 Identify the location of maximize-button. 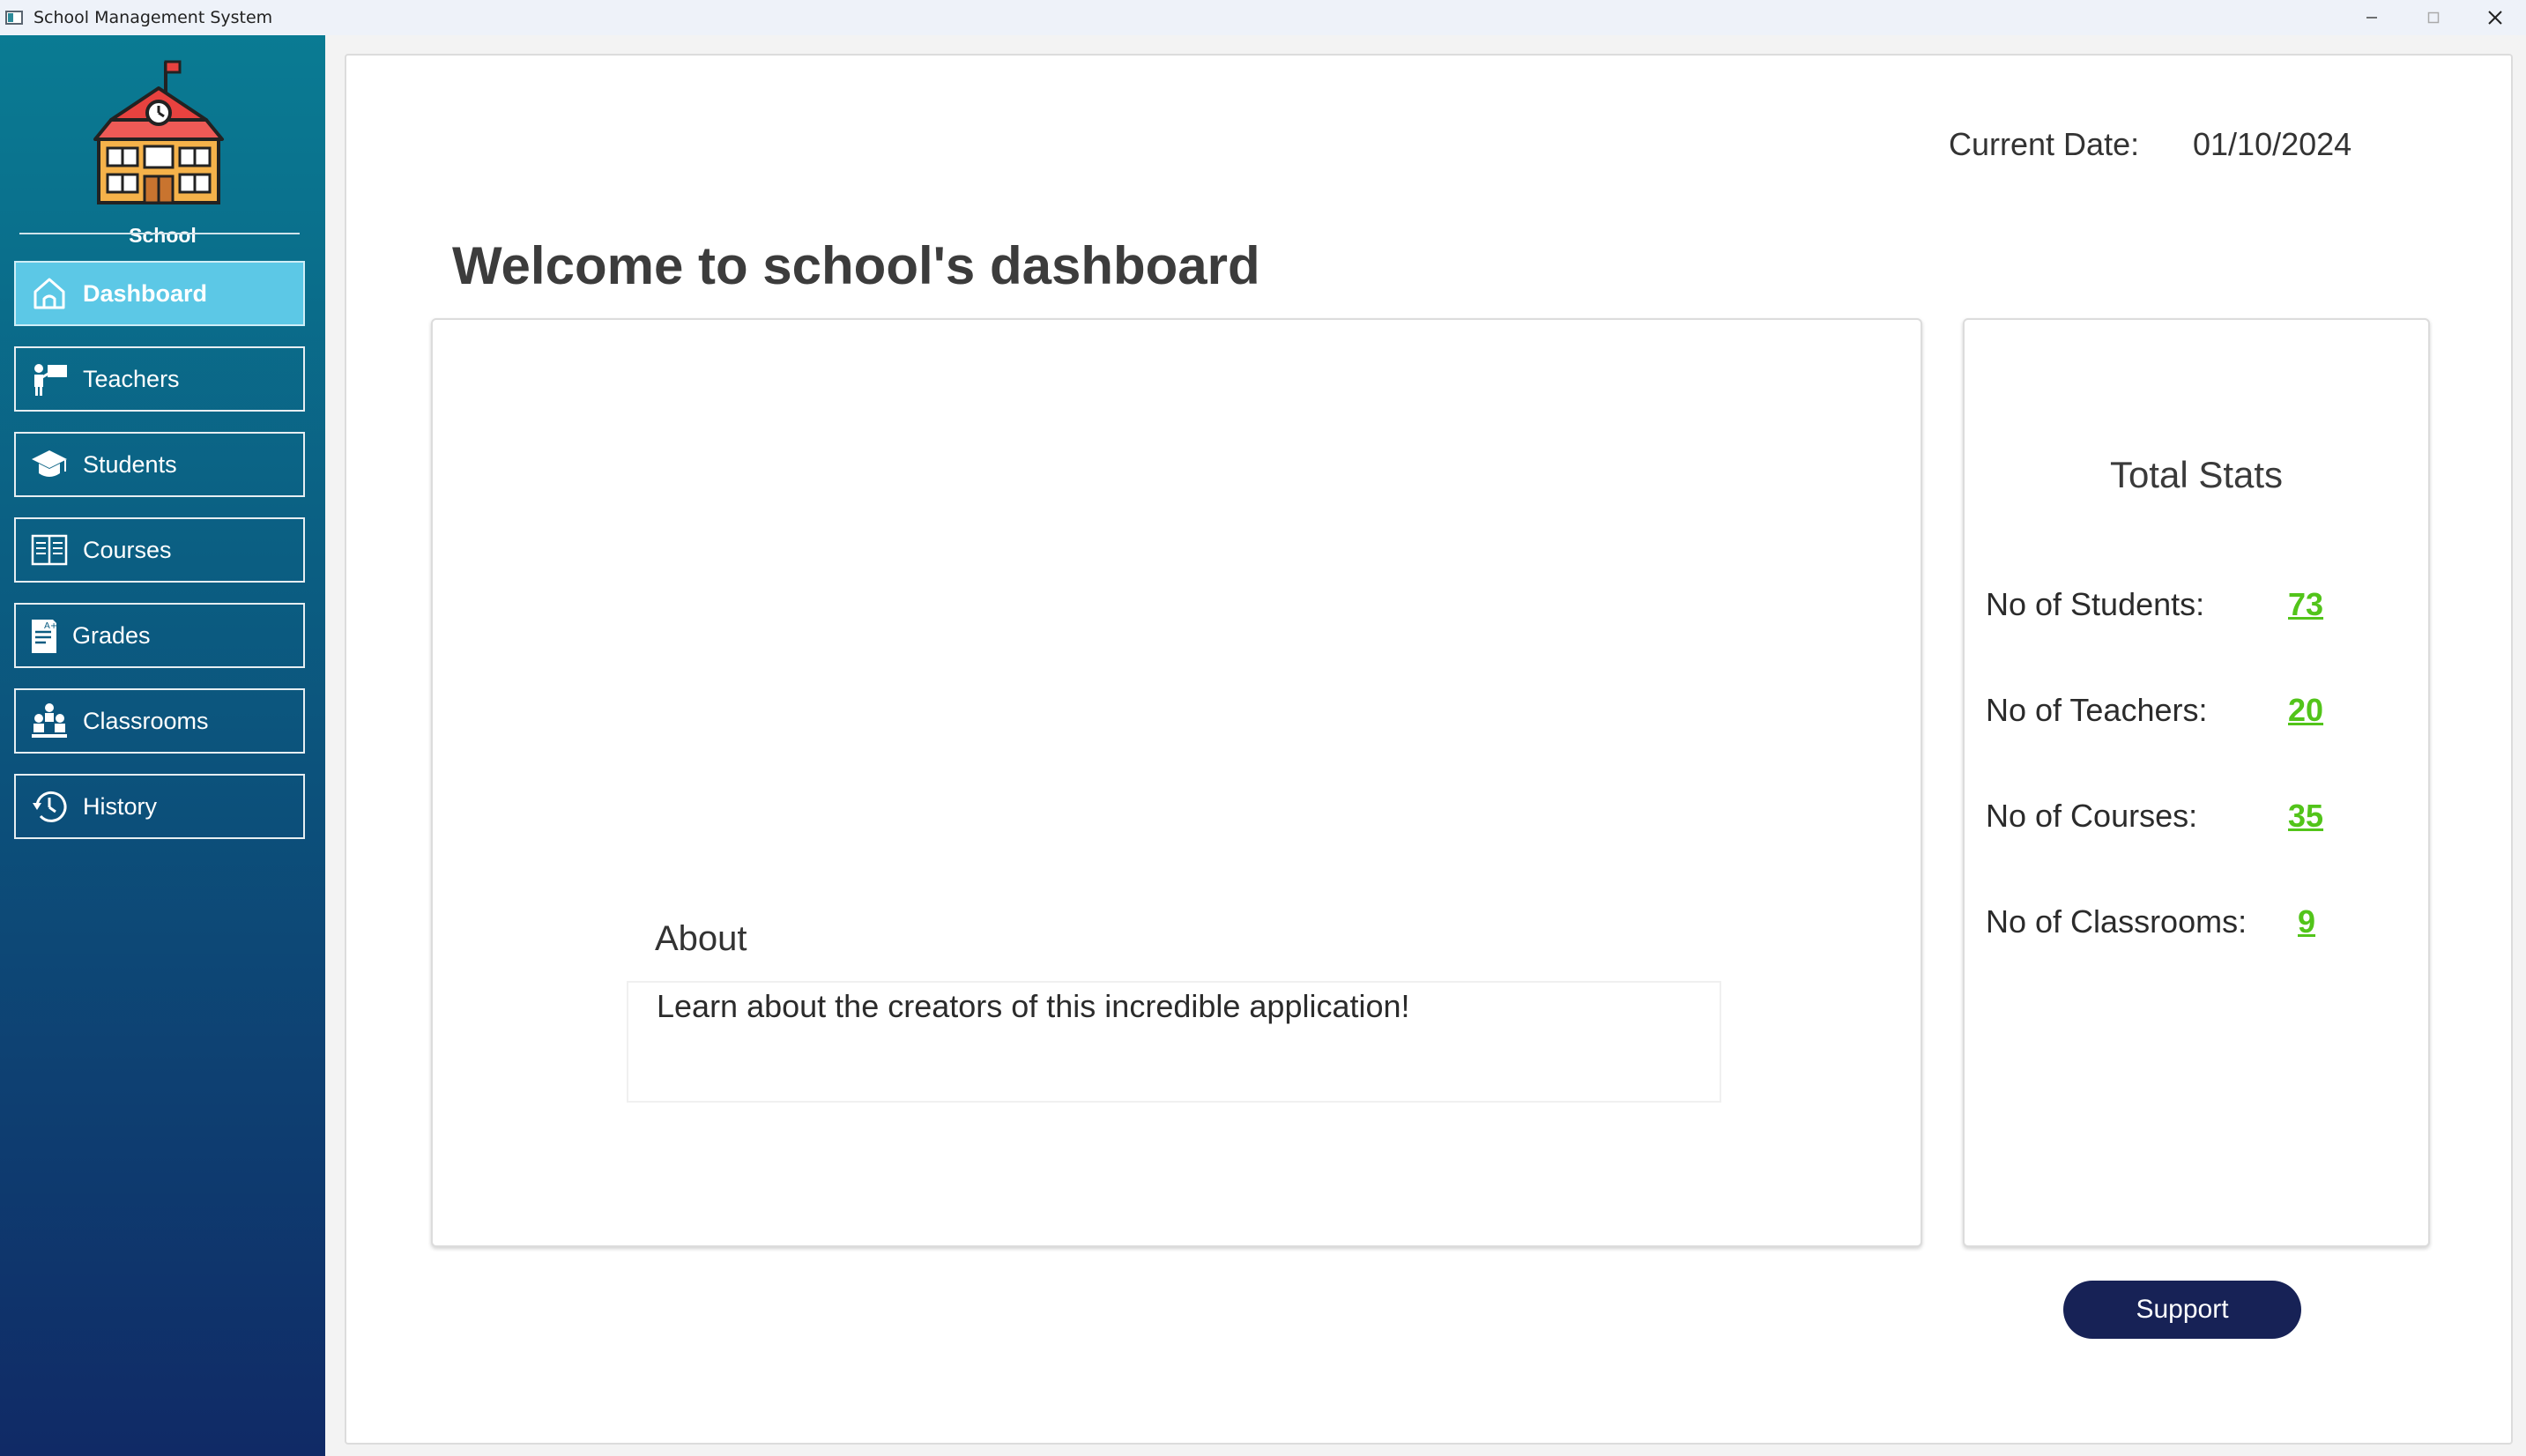
(2433, 17).